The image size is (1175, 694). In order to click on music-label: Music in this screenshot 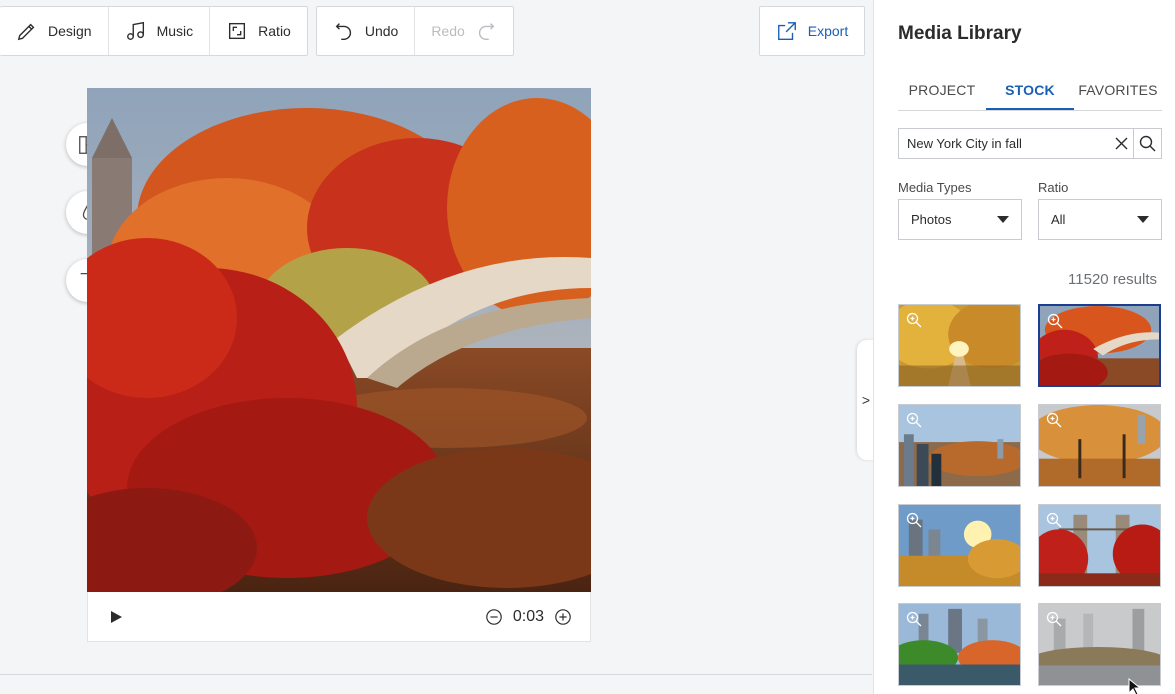, I will do `click(175, 31)`.